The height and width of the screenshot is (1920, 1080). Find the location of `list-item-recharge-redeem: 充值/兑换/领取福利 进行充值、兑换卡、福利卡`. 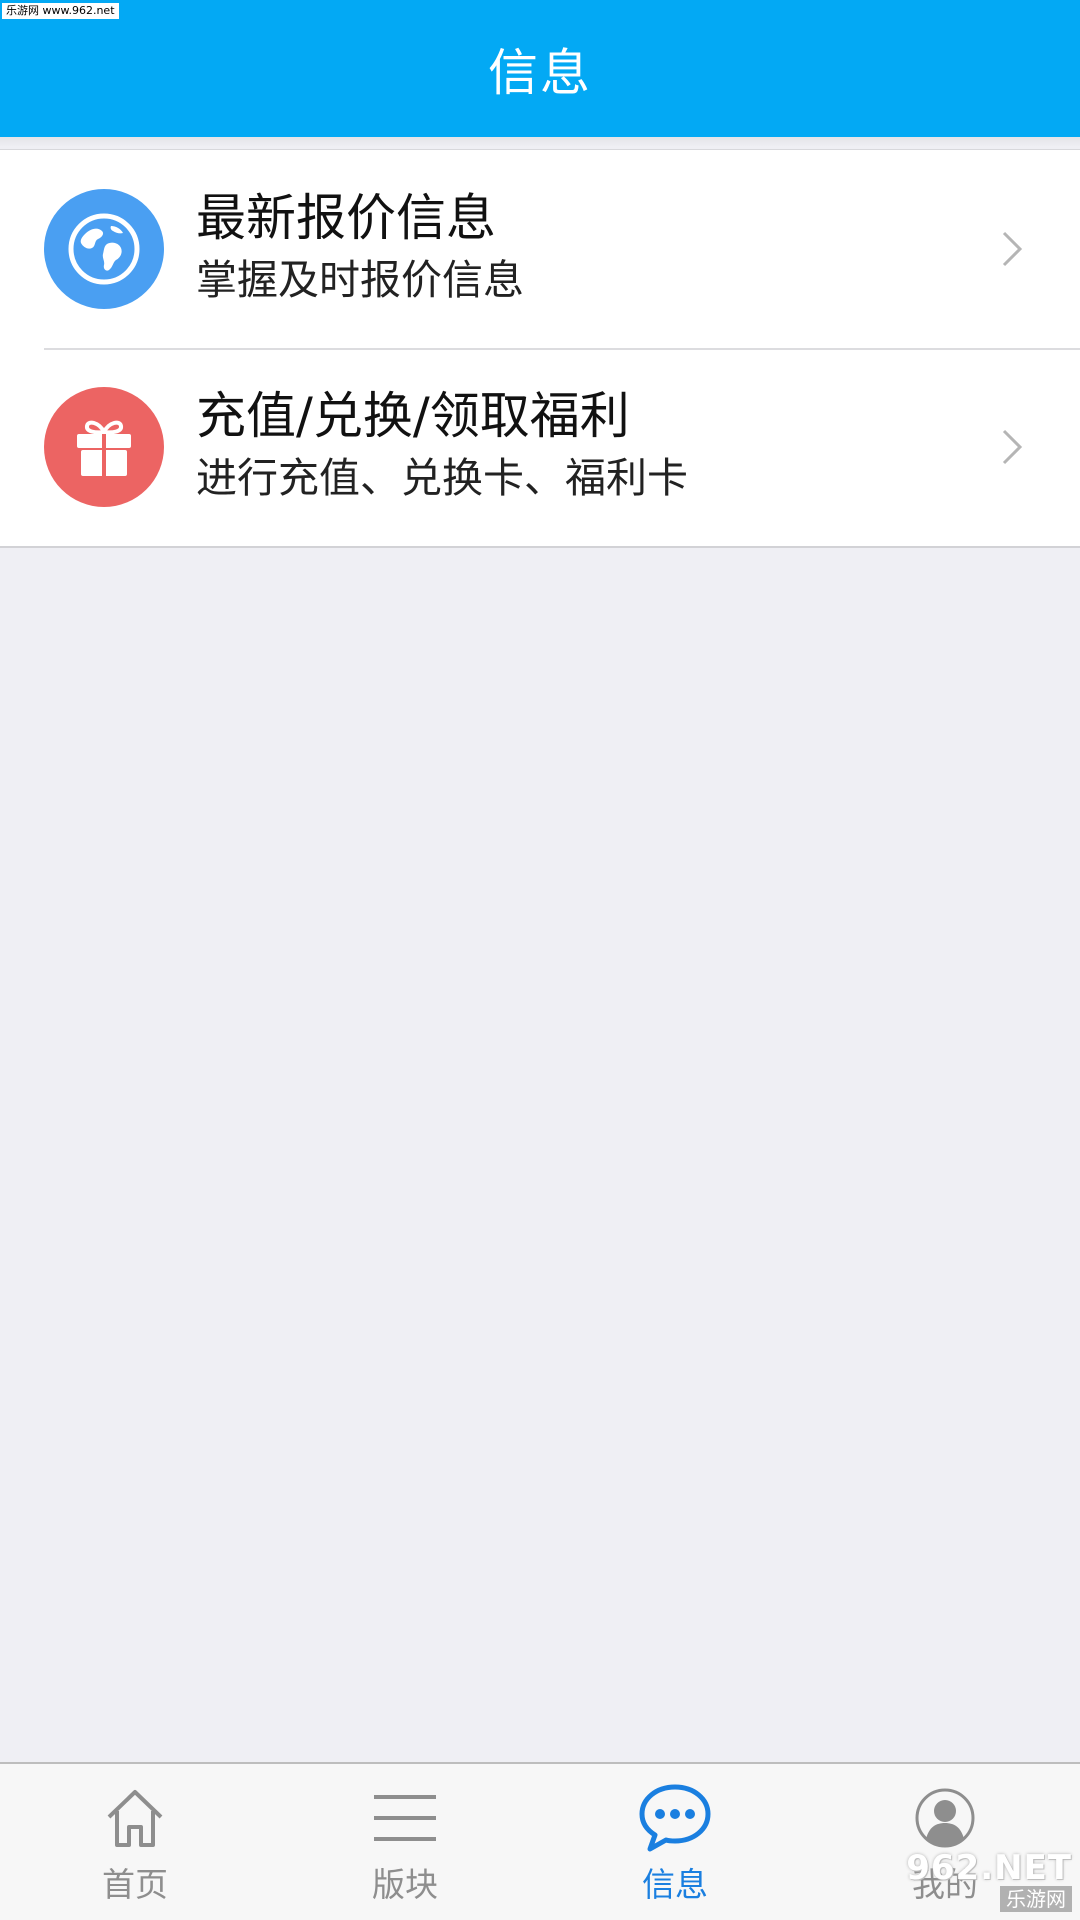

list-item-recharge-redeem: 充值/兑换/领取福利 进行充值、兑换卡、福利卡 is located at coordinates (540, 447).